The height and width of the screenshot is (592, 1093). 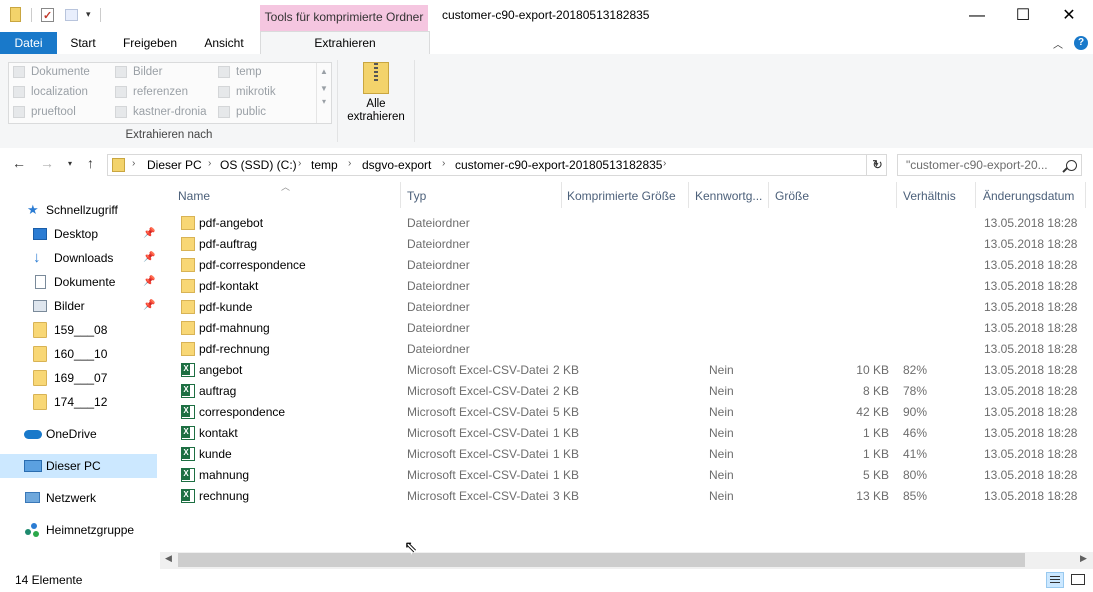 I want to click on collapse-ribbon-chevron-up-icon: ︿, so click(x=1058, y=43).